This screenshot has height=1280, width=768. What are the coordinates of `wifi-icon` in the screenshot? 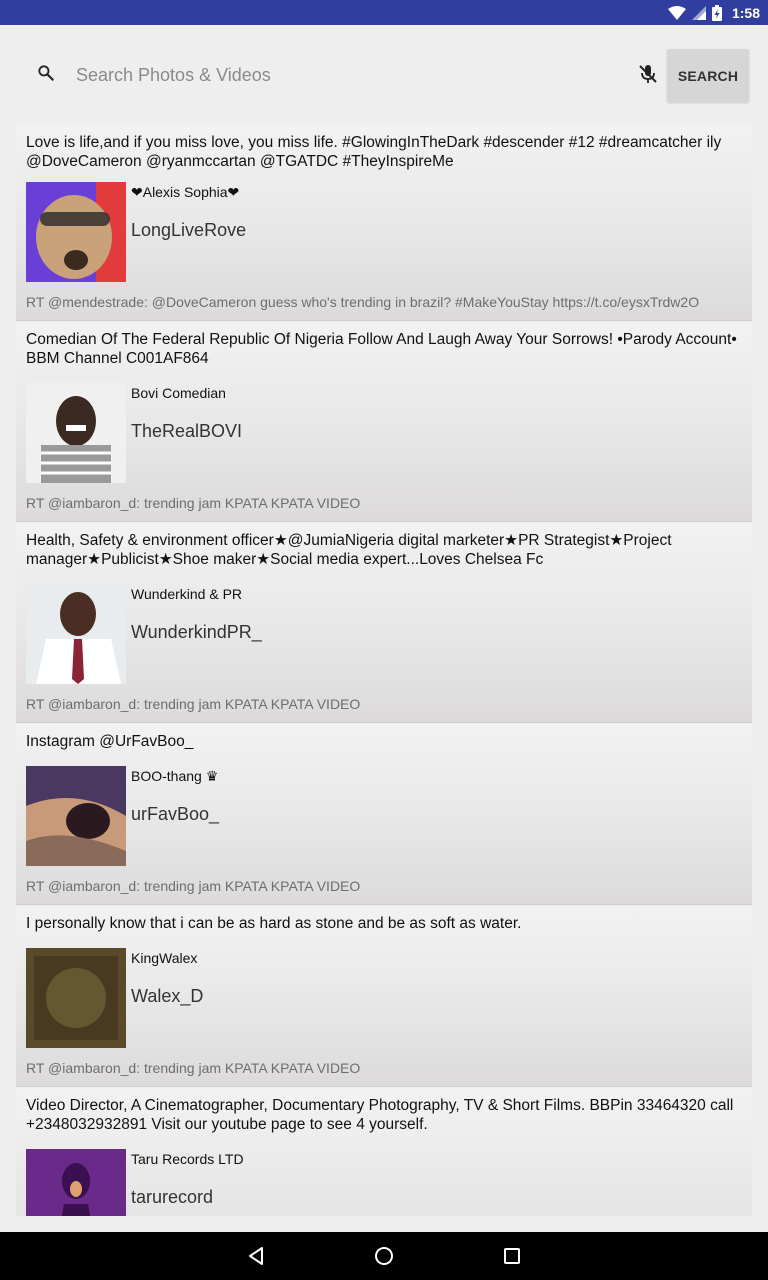 It's located at (676, 12).